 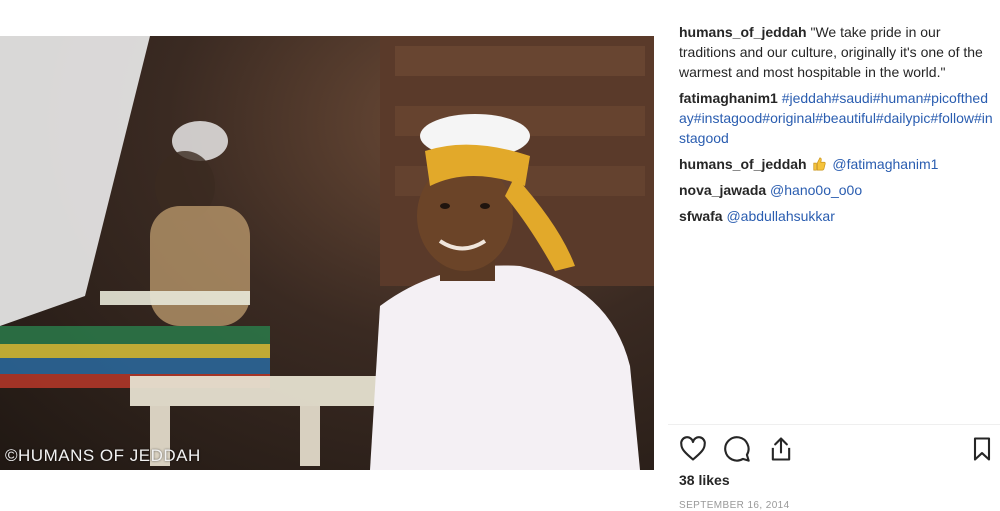 What do you see at coordinates (834, 424) in the screenshot?
I see `divider` at bounding box center [834, 424].